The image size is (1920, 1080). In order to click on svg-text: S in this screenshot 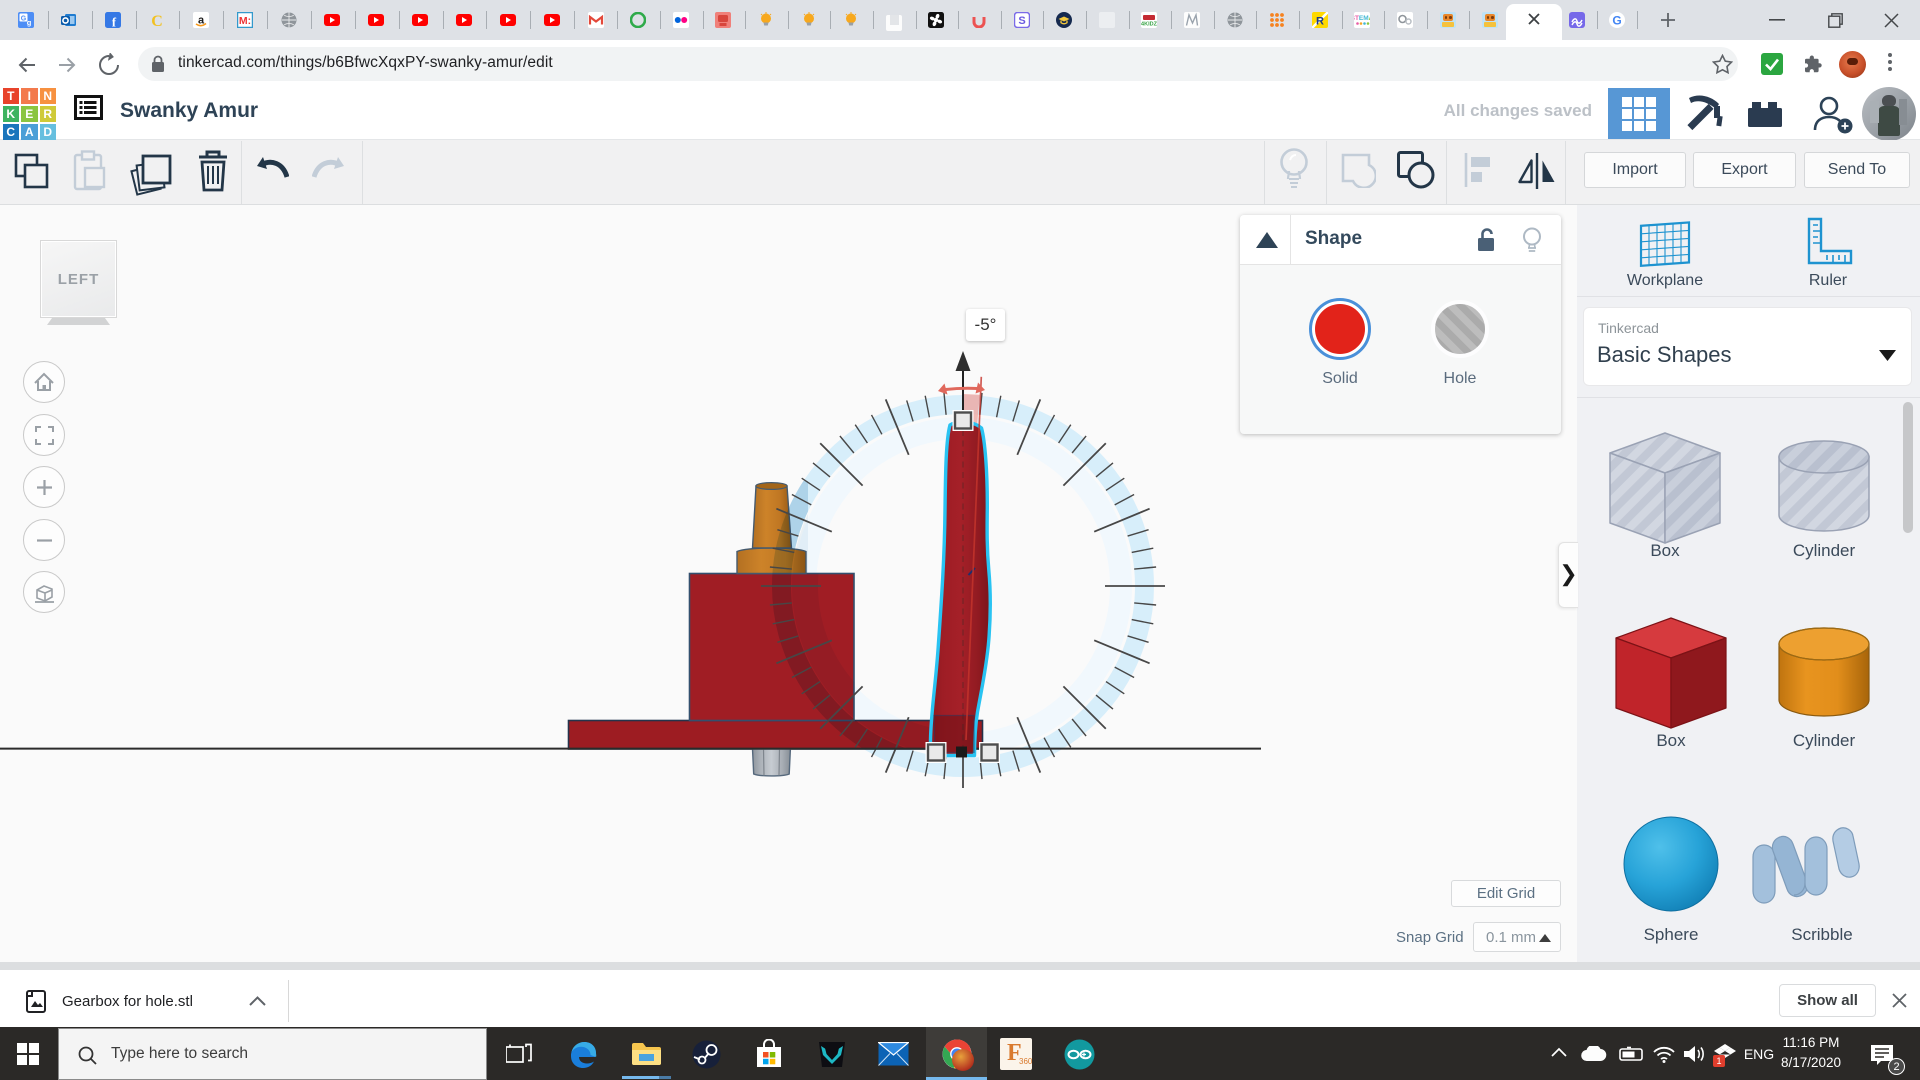, I will do `click(1021, 21)`.